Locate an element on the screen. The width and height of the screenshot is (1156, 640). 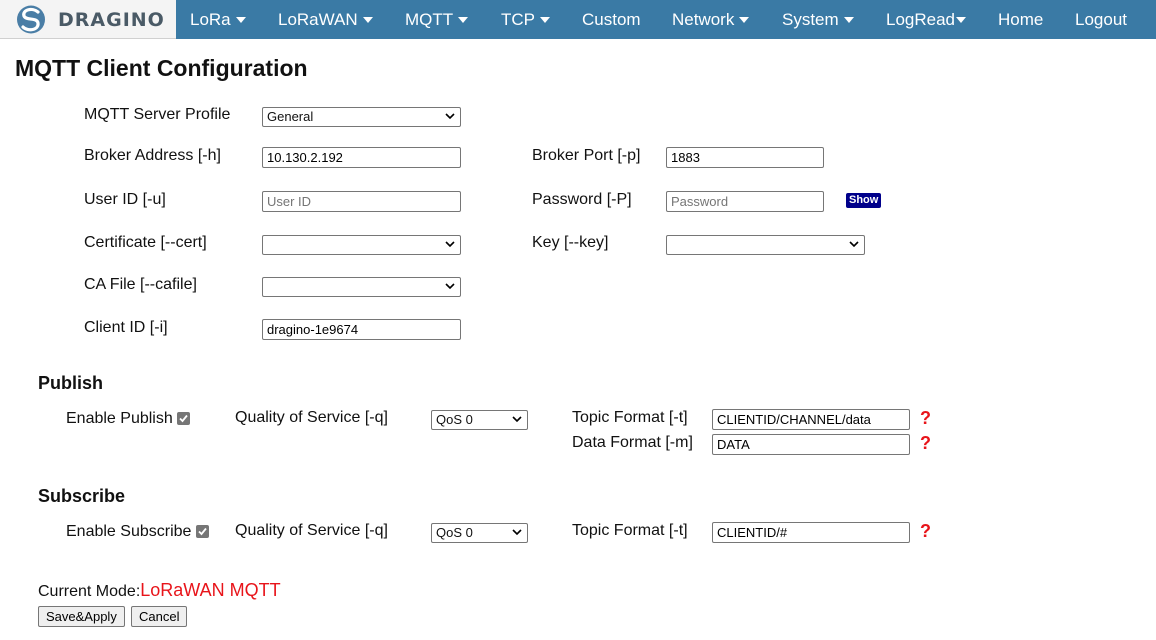
current-mode: Current Mode:LoRaWAN MQTT is located at coordinates (159, 590).